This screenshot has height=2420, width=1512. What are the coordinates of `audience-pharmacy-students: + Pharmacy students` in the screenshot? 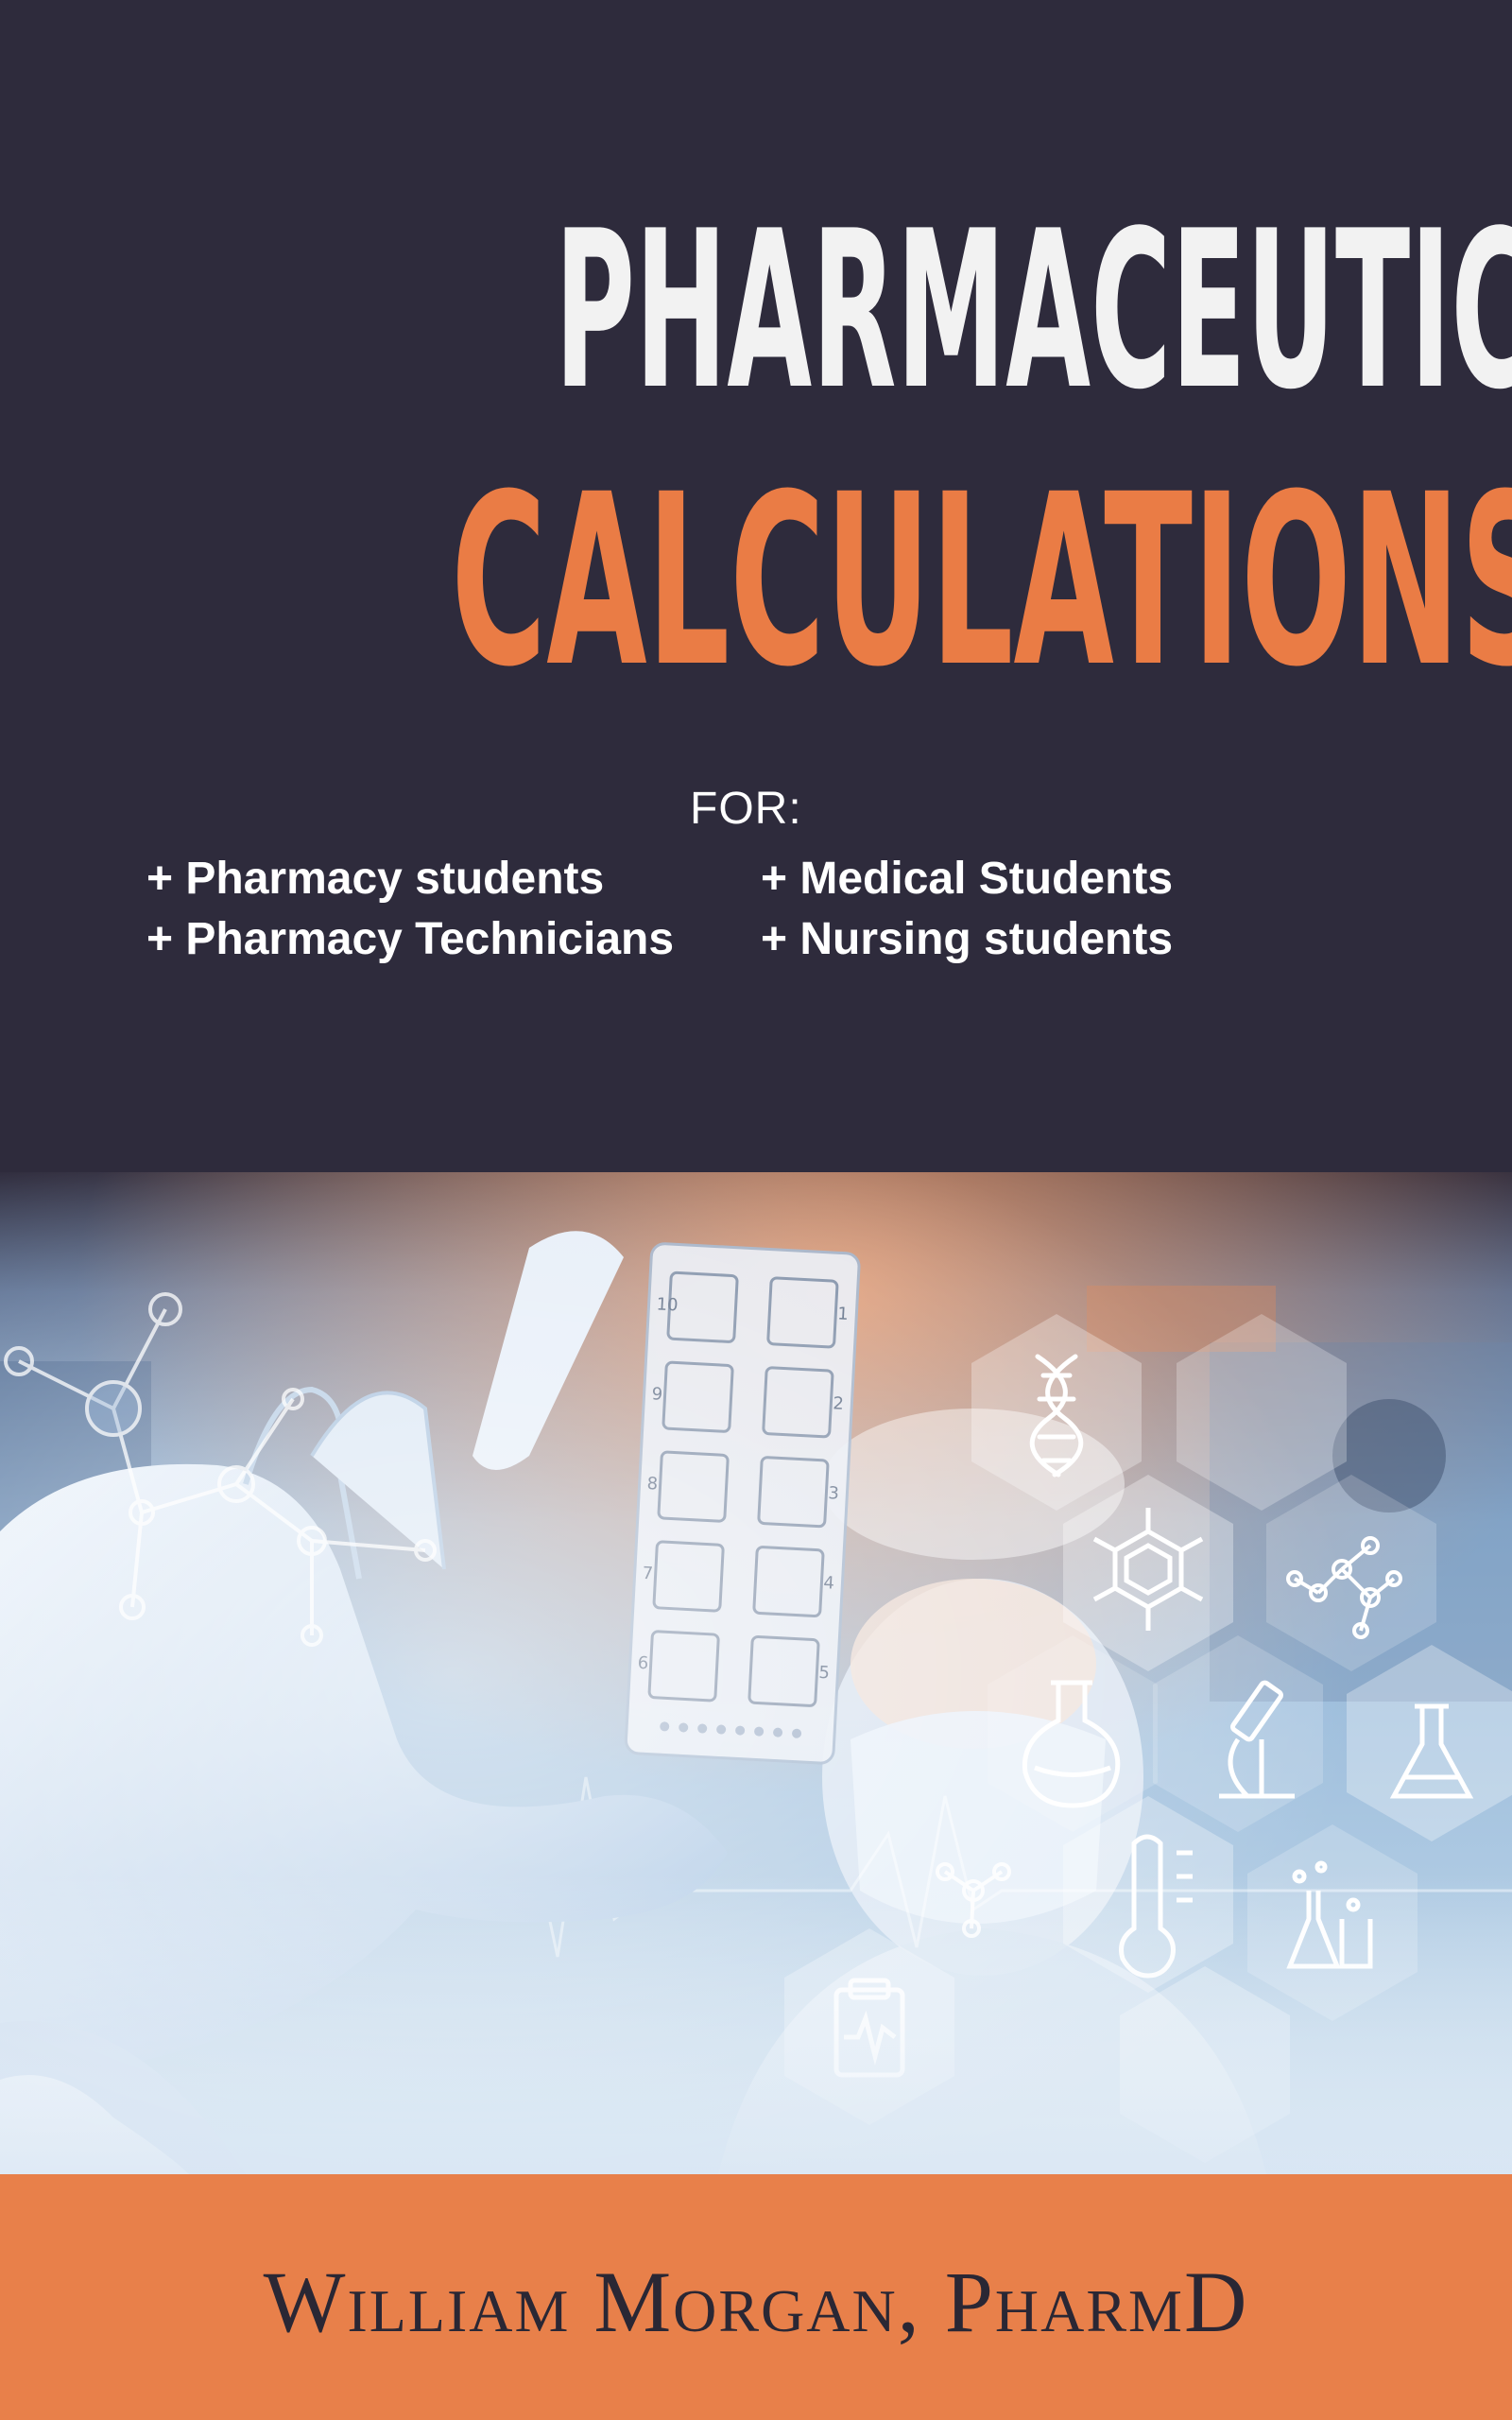 It's located at (375, 879).